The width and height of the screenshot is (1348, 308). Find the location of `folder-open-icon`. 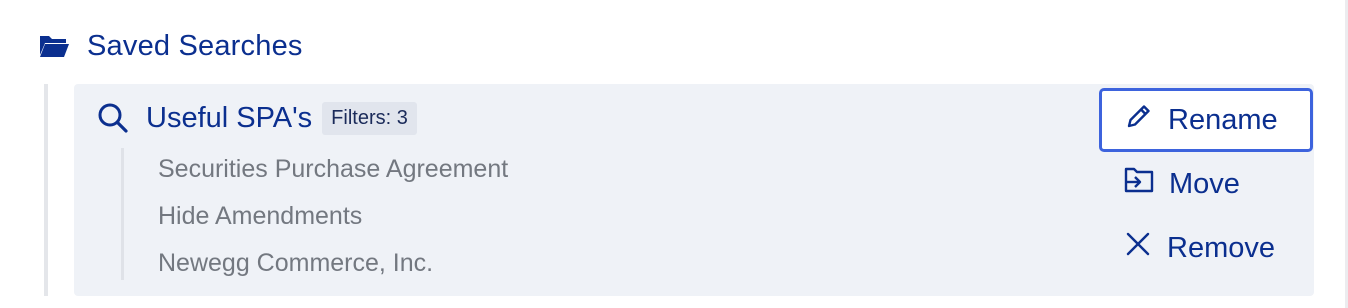

folder-open-icon is located at coordinates (54, 46).